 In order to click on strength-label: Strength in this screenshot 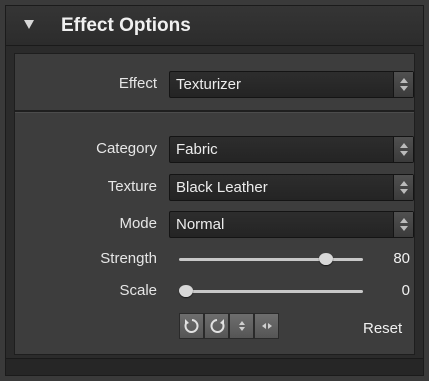, I will do `click(128, 258)`.